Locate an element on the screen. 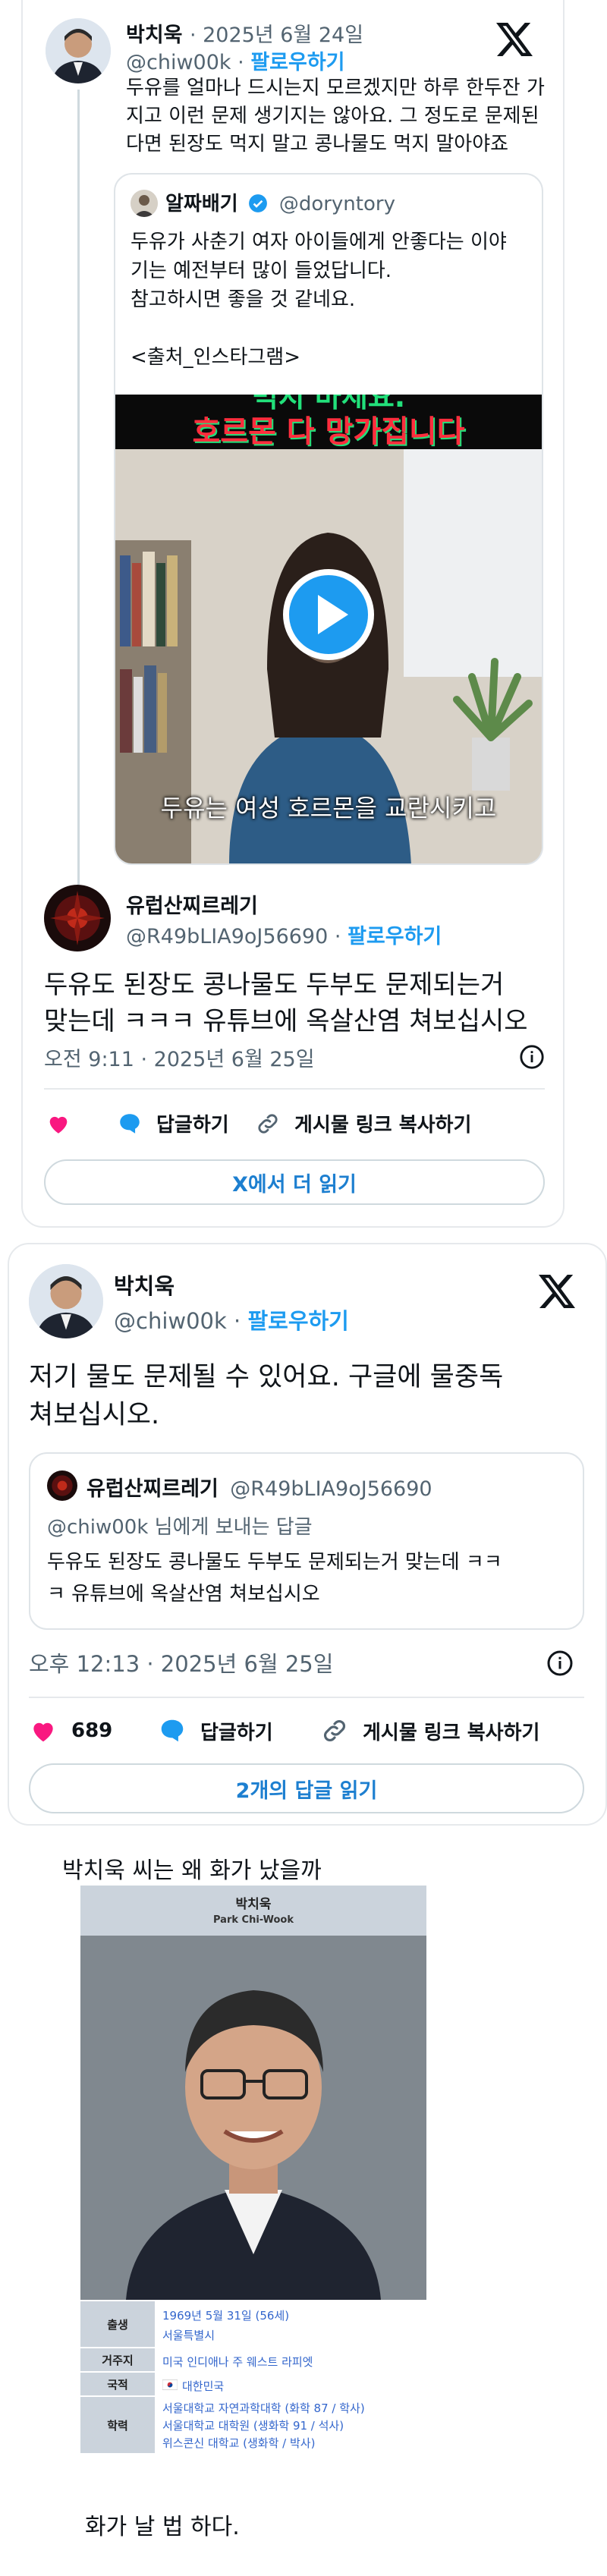  infobox-row-residence: 거주지 미국 인디애나 주 웨스트 라피엣 is located at coordinates (253, 2359).